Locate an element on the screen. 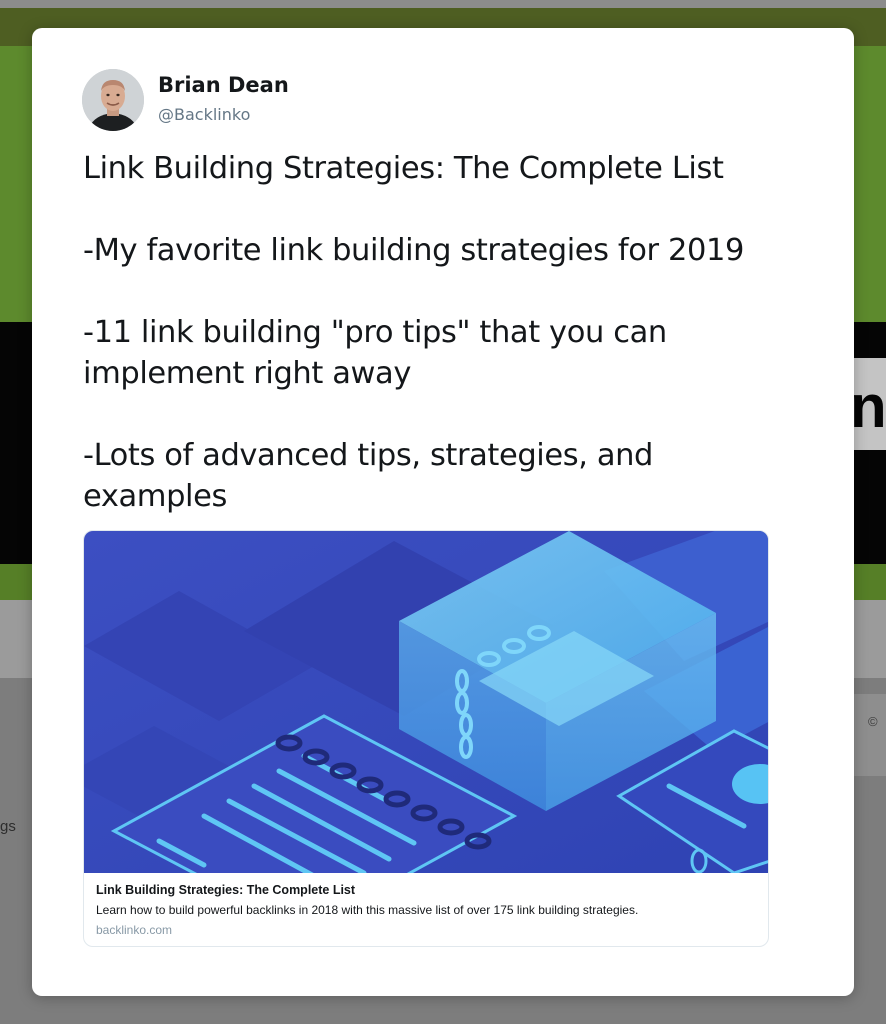 This screenshot has width=886, height=1024. tweet-text-line: examples is located at coordinates (155, 496).